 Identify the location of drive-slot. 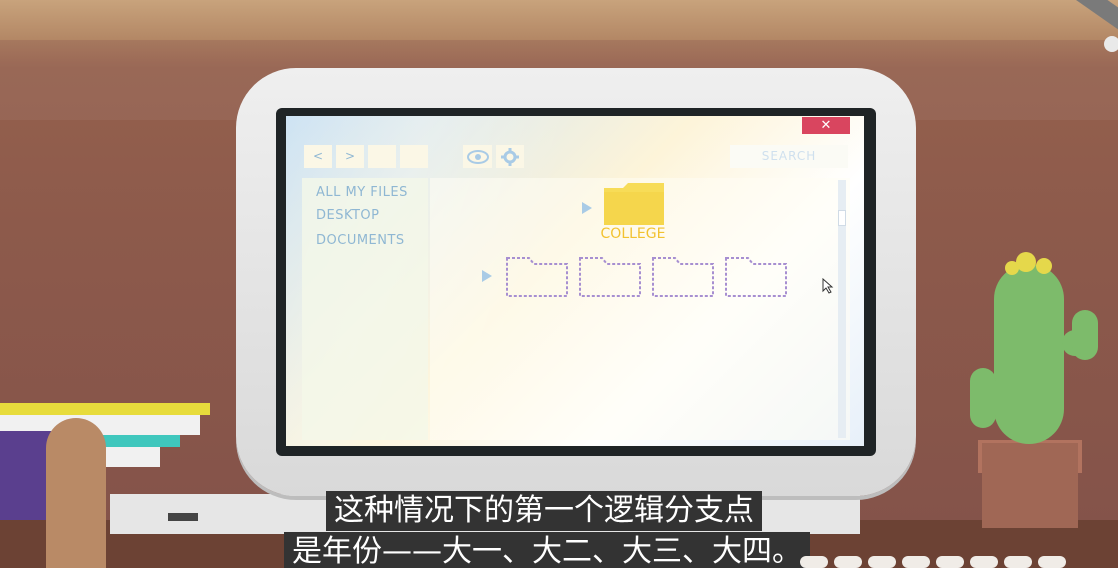
(183, 517).